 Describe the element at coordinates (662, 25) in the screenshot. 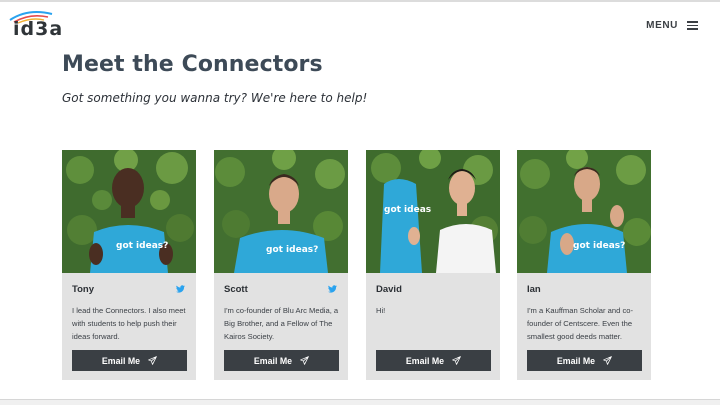

I see `menu-label: MENU` at that location.